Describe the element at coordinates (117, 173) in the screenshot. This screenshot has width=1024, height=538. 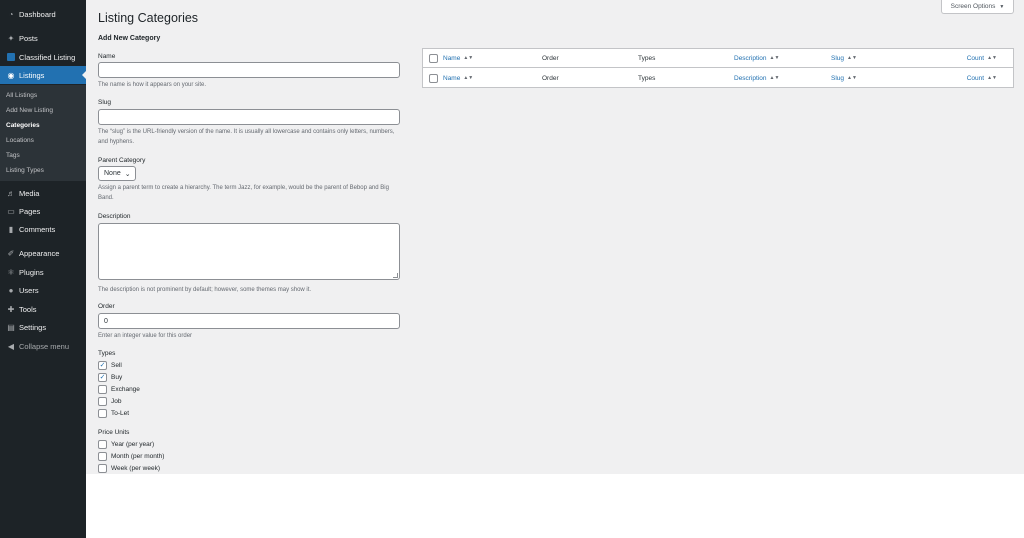
I see `parent-category-select: None ⌄` at that location.